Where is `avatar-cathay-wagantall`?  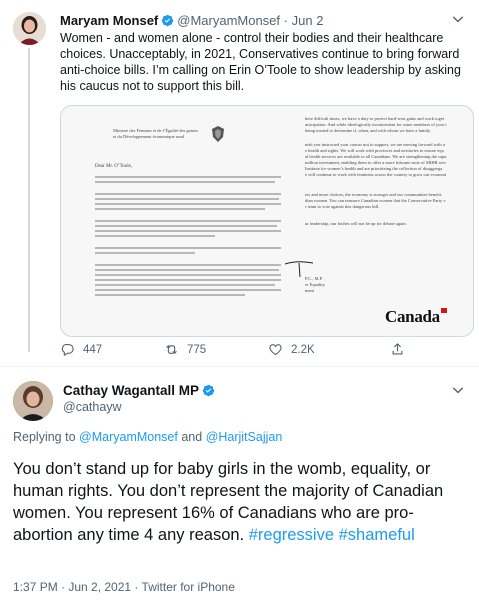
avatar-cathay-wagantall is located at coordinates (33, 401).